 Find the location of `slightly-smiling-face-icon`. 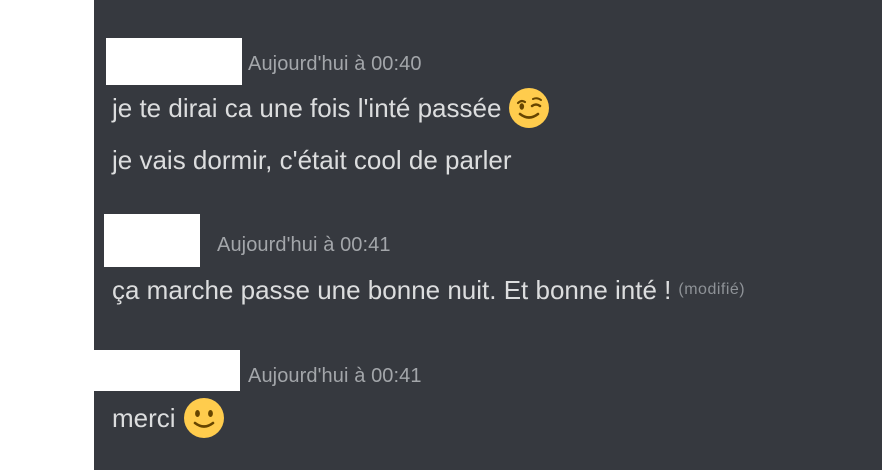

slightly-smiling-face-icon is located at coordinates (204, 418).